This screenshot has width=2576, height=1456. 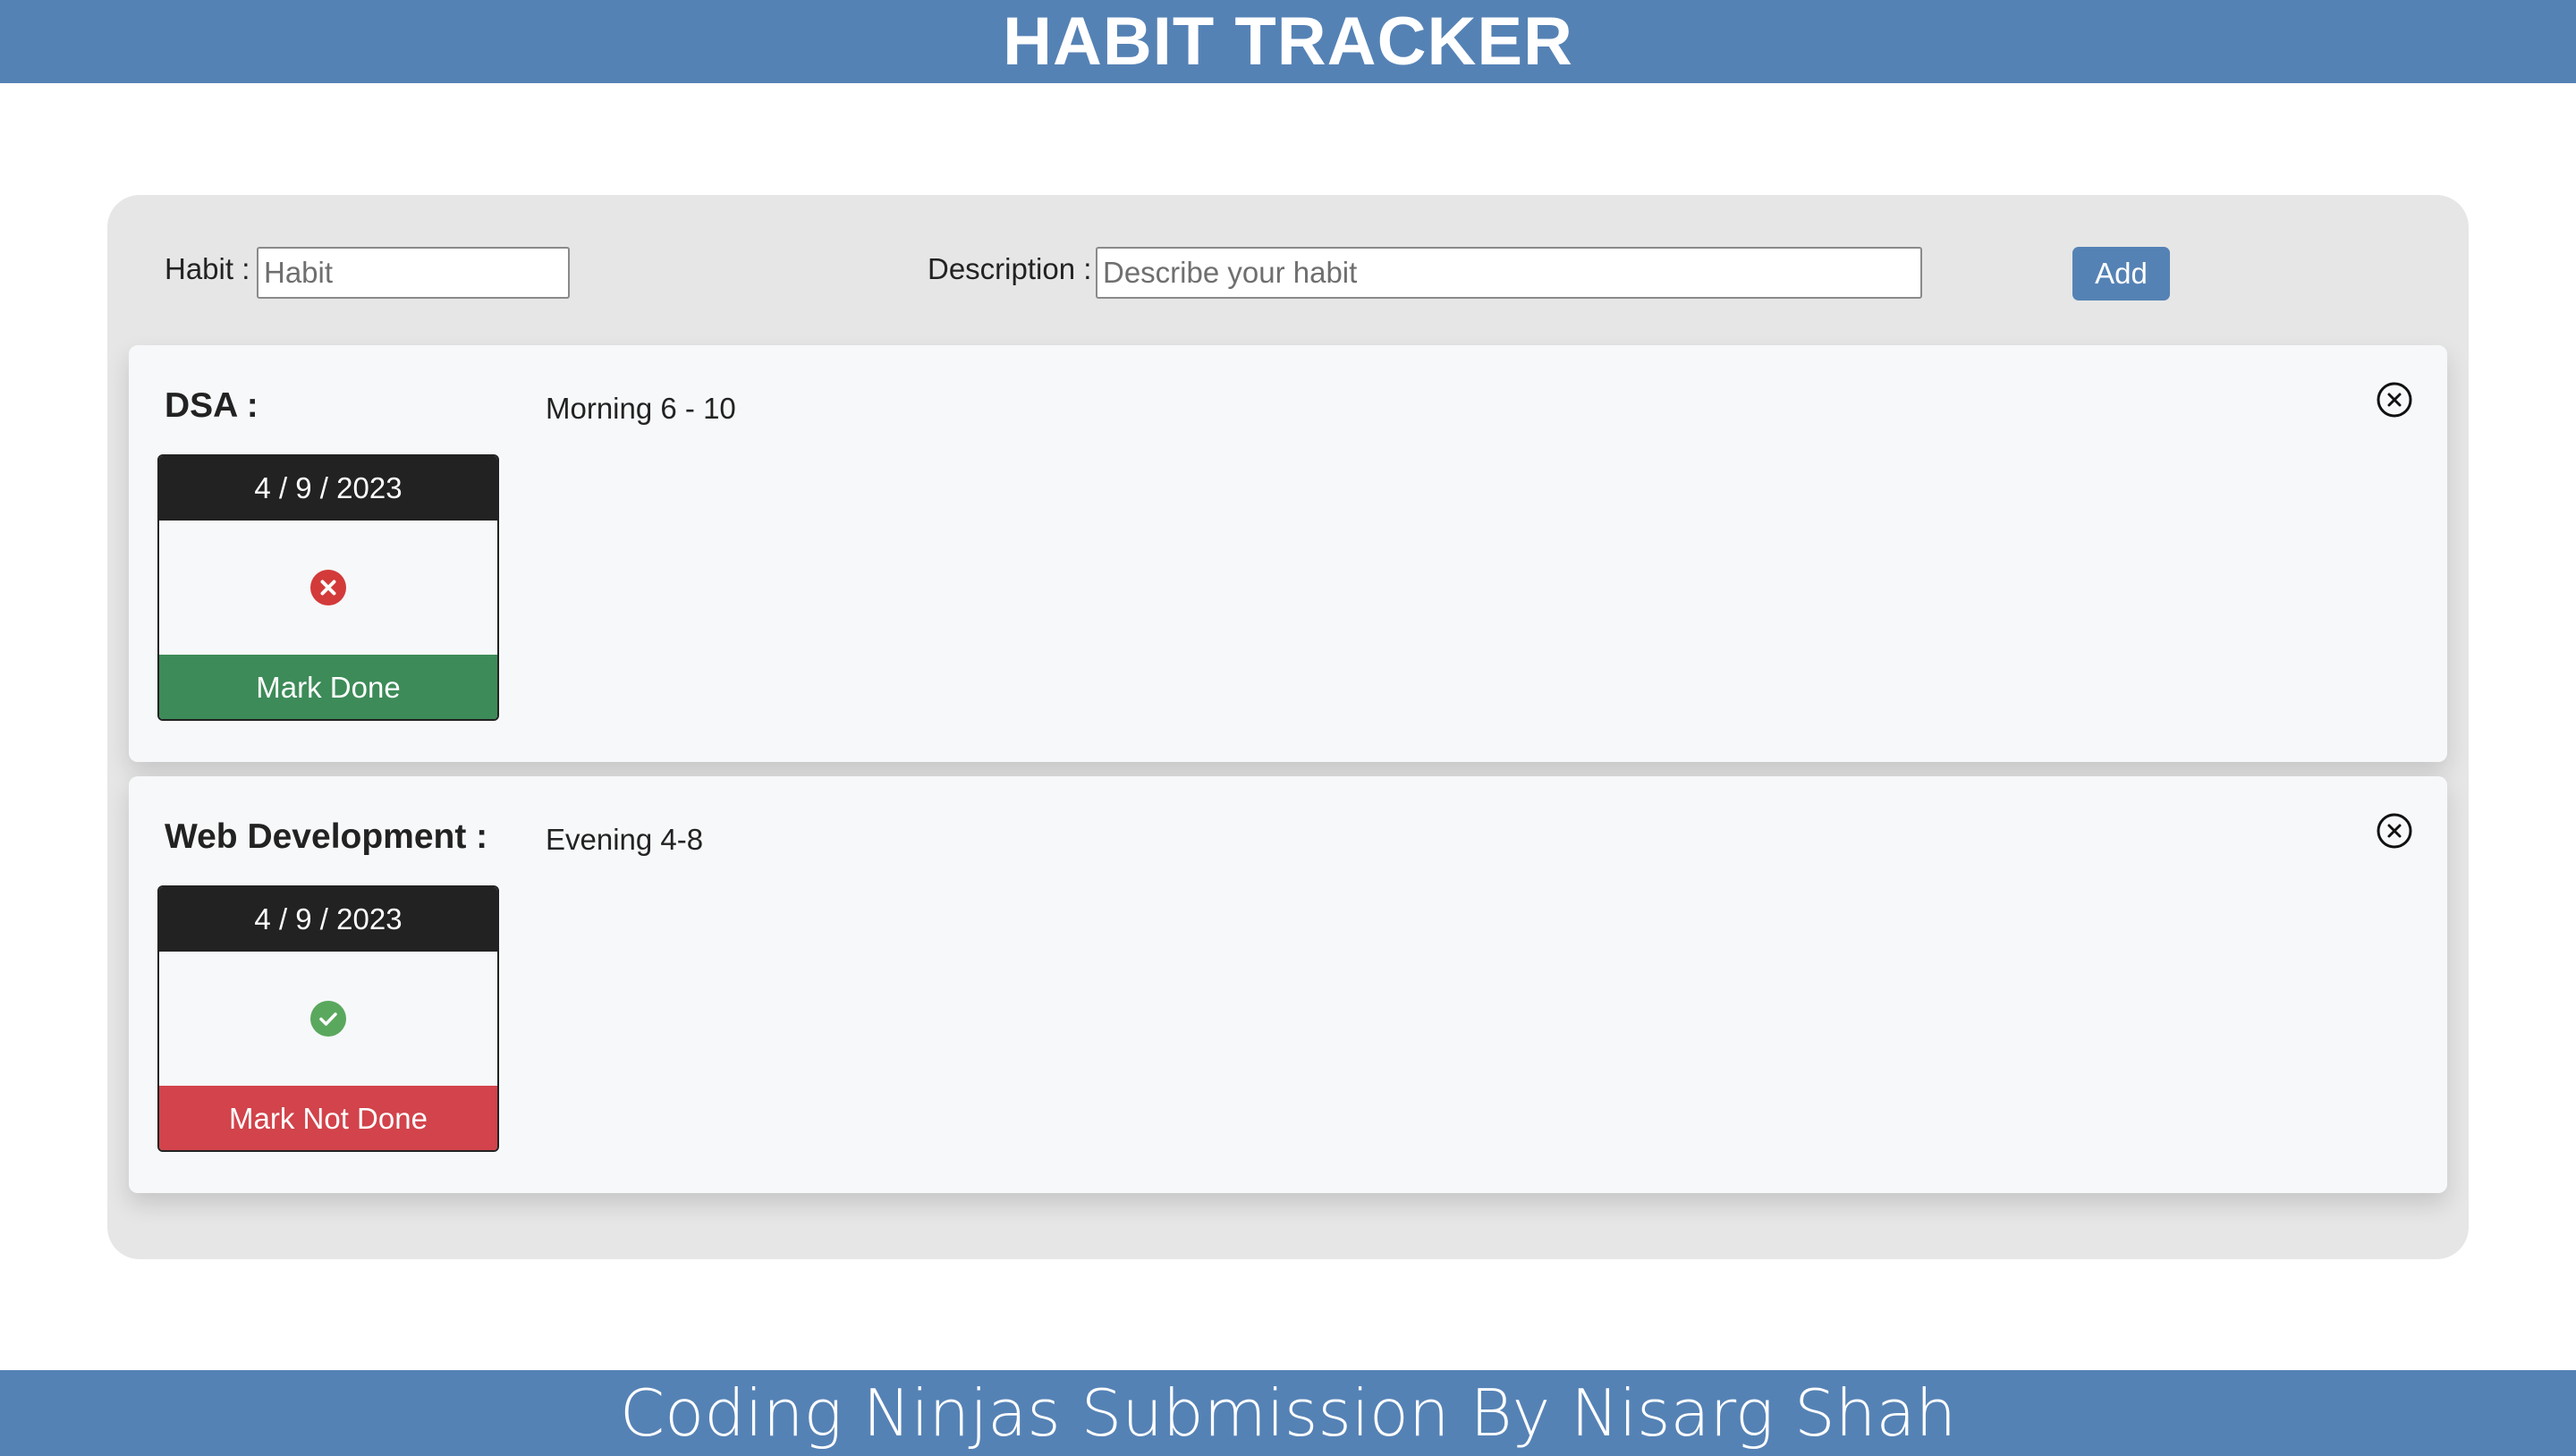 I want to click on habit-input, so click(x=413, y=273).